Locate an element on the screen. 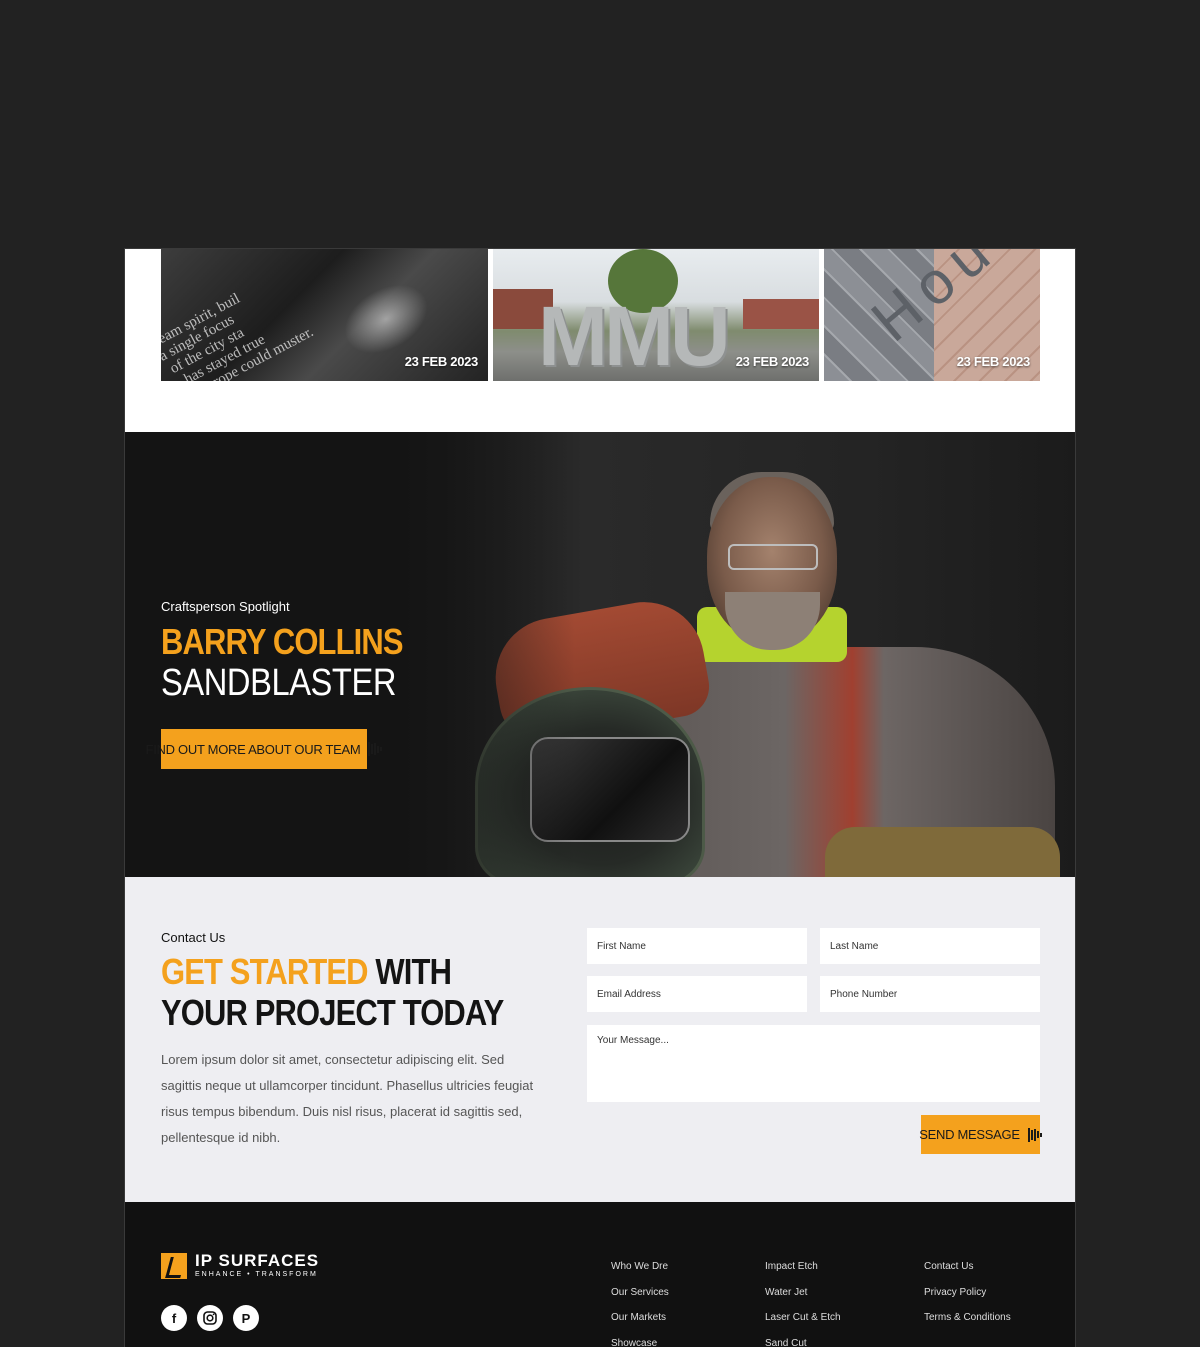  news-card: MMU 23 FEB 2023 is located at coordinates (656, 315).